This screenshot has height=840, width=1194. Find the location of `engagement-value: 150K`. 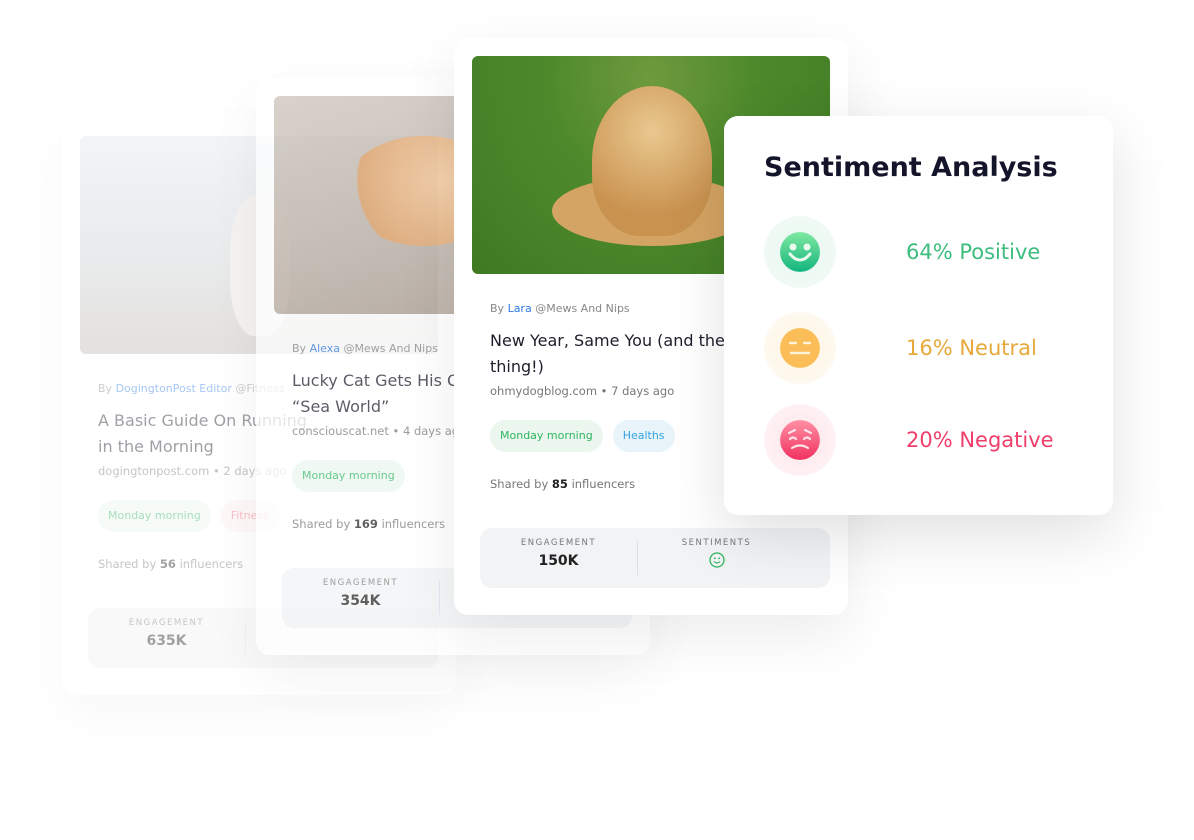

engagement-value: 150K is located at coordinates (558, 561).